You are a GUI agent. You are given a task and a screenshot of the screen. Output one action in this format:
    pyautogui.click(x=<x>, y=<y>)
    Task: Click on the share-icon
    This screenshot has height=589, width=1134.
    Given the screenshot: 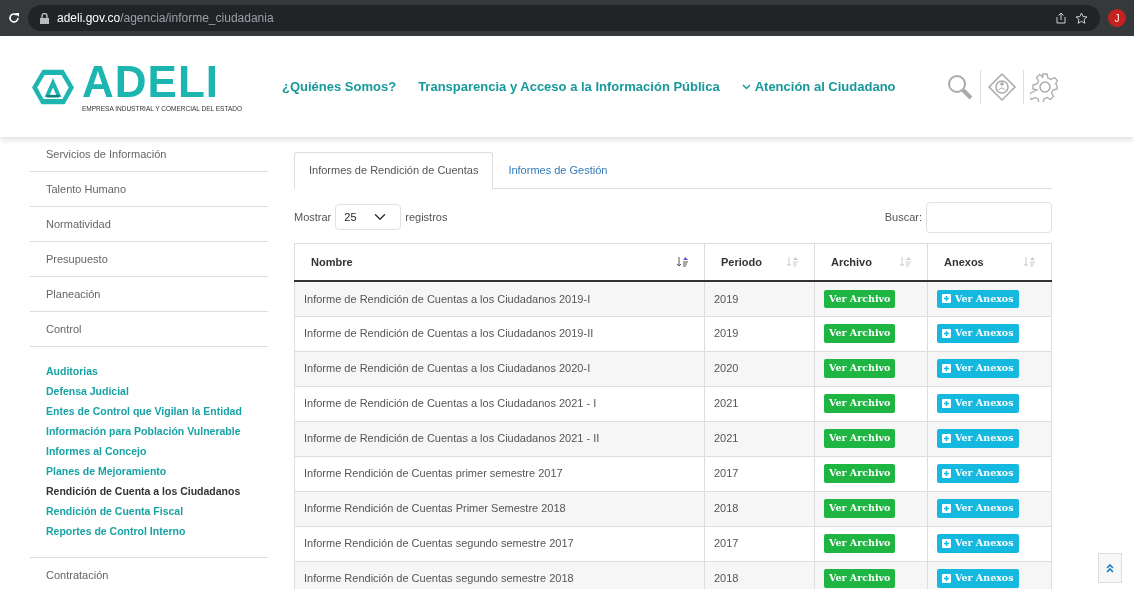 What is the action you would take?
    pyautogui.click(x=1061, y=18)
    